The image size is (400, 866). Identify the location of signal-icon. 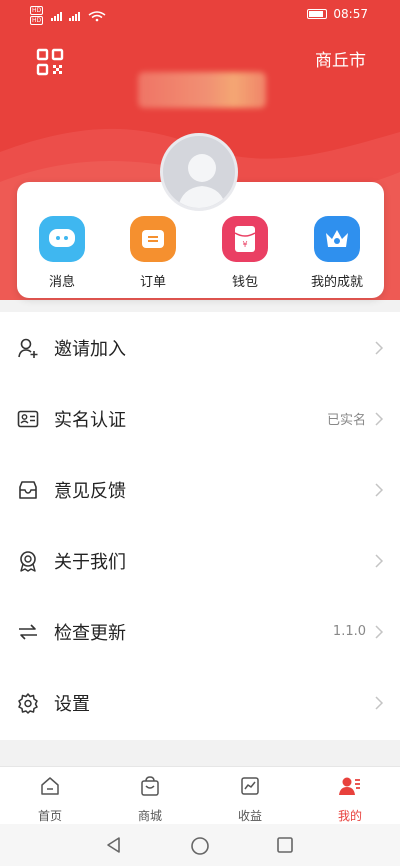
(78, 15).